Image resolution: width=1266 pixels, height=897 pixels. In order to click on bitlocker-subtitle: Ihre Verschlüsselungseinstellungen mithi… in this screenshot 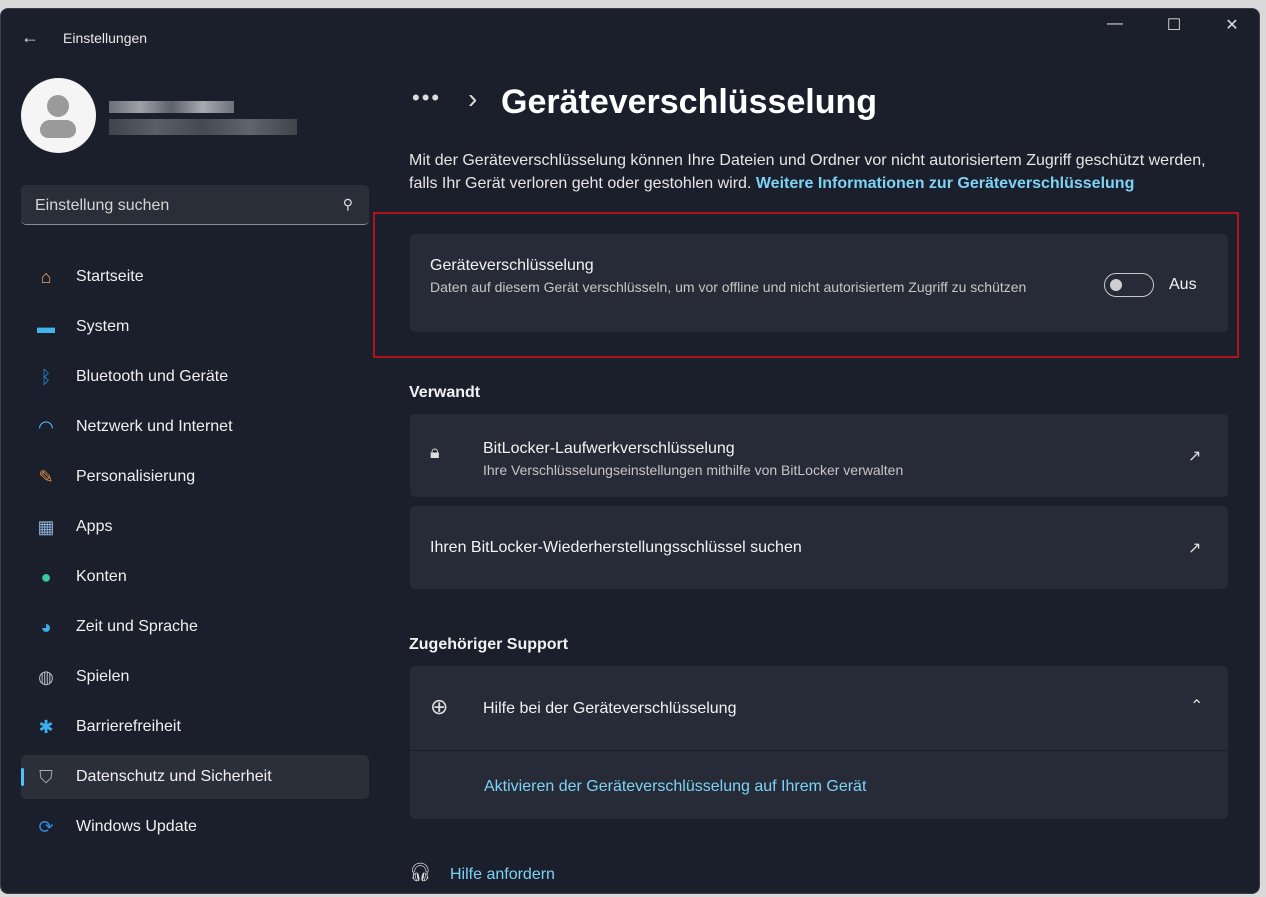, I will do `click(693, 470)`.